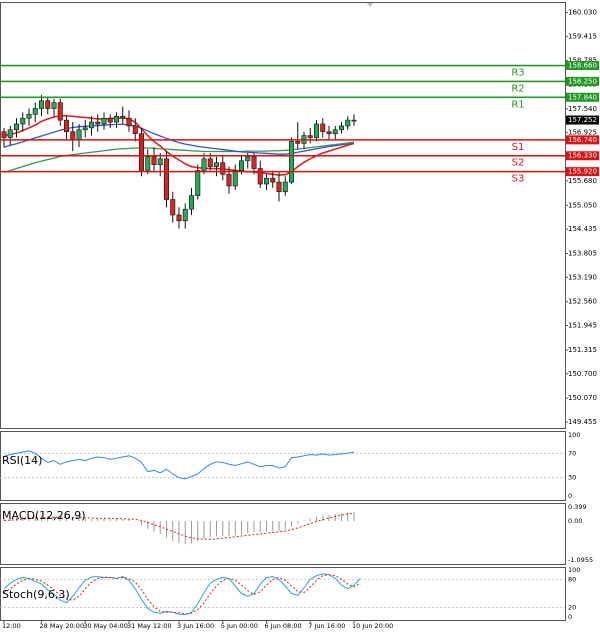 This screenshot has width=600, height=638. What do you see at coordinates (582, 97) in the screenshot?
I see `level-price-text: 157.840` at bounding box center [582, 97].